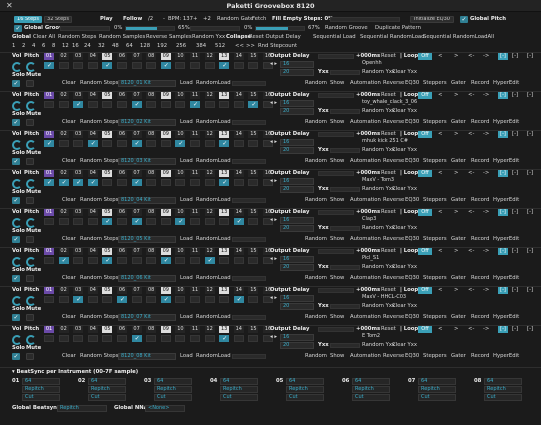 The width and height of the screenshot is (541, 425). Describe the element at coordinates (412, 239) in the screenshot. I see `eq30-button: EQ30` at that location.